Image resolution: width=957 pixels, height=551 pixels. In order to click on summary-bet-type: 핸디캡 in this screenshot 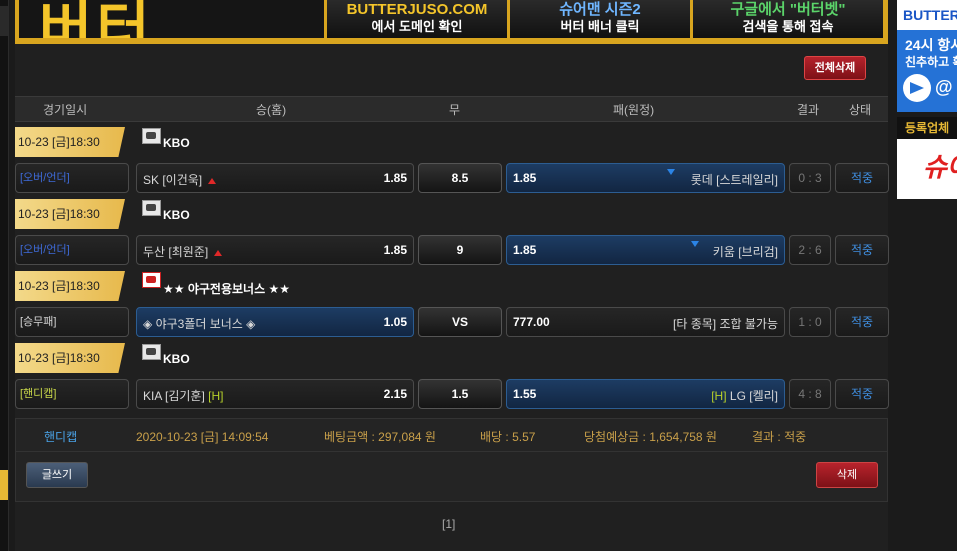, I will do `click(61, 437)`.